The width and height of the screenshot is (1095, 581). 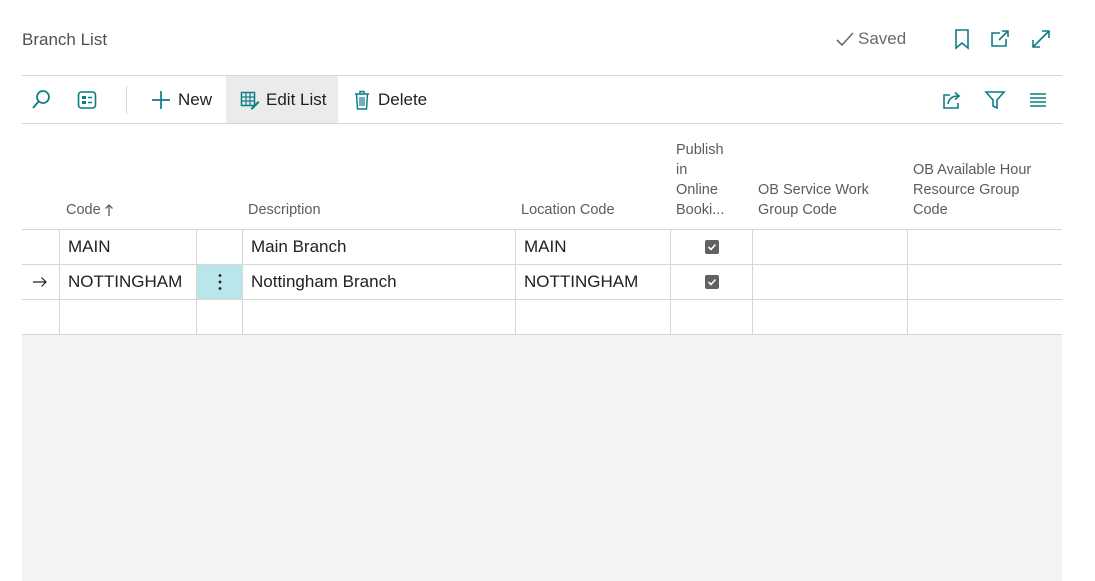 I want to click on edit-list-label: Edit List, so click(x=296, y=99).